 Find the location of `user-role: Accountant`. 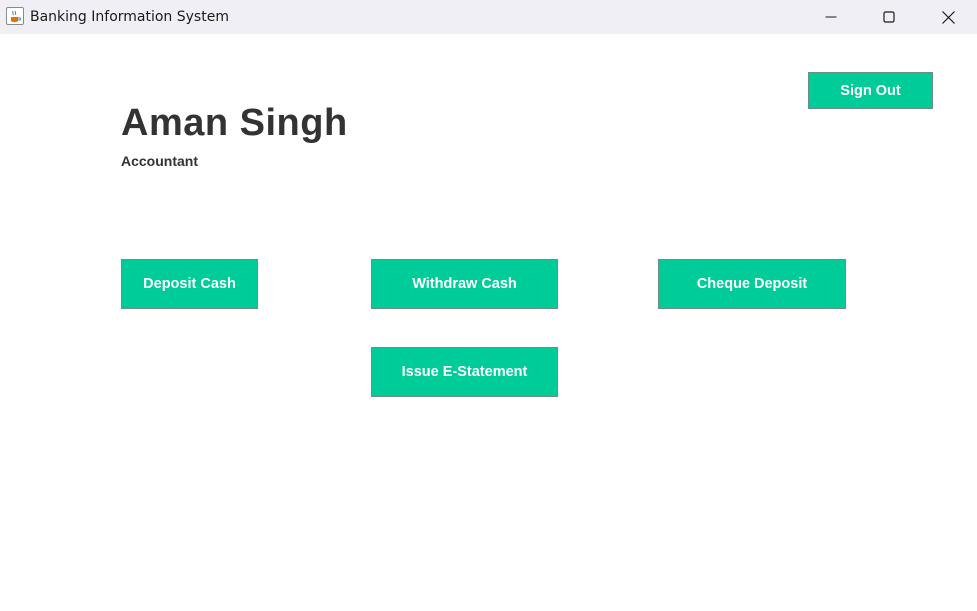

user-role: Accountant is located at coordinates (159, 161).